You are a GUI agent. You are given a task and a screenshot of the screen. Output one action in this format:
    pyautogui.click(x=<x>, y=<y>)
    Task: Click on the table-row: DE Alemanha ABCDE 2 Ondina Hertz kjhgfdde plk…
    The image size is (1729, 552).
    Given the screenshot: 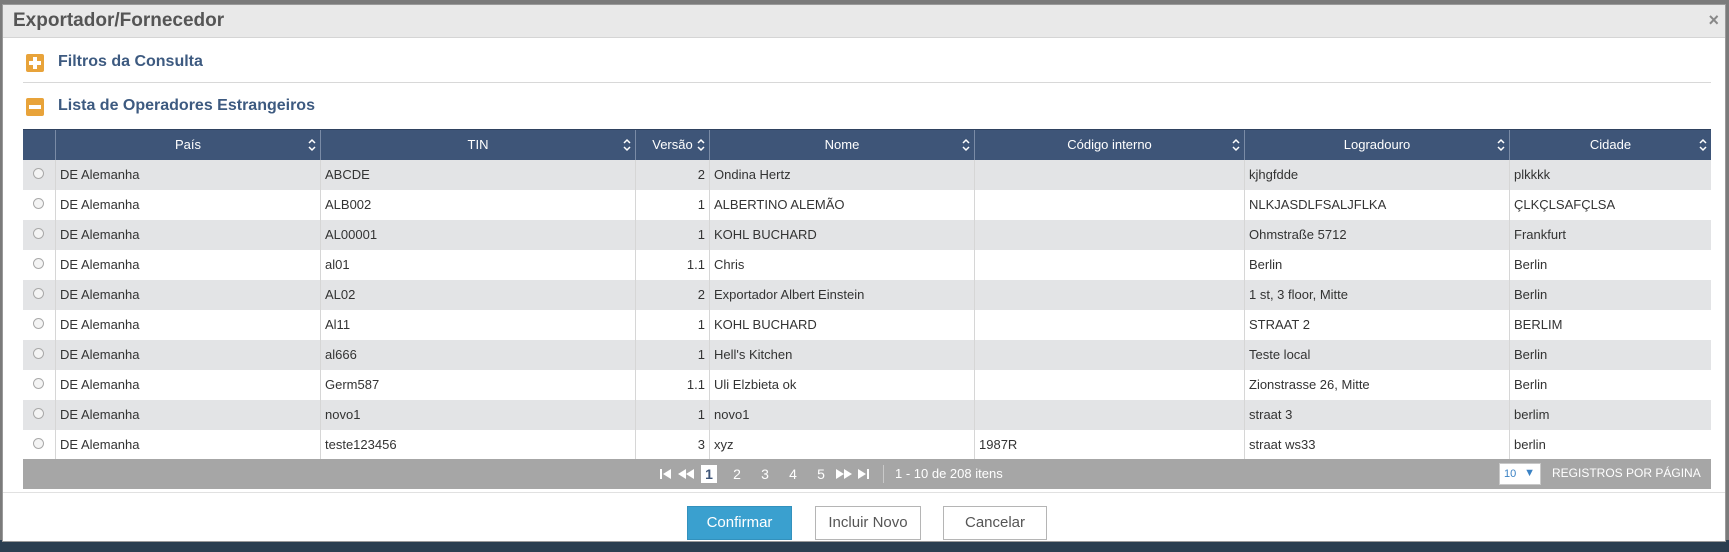 What is the action you would take?
    pyautogui.click(x=867, y=175)
    